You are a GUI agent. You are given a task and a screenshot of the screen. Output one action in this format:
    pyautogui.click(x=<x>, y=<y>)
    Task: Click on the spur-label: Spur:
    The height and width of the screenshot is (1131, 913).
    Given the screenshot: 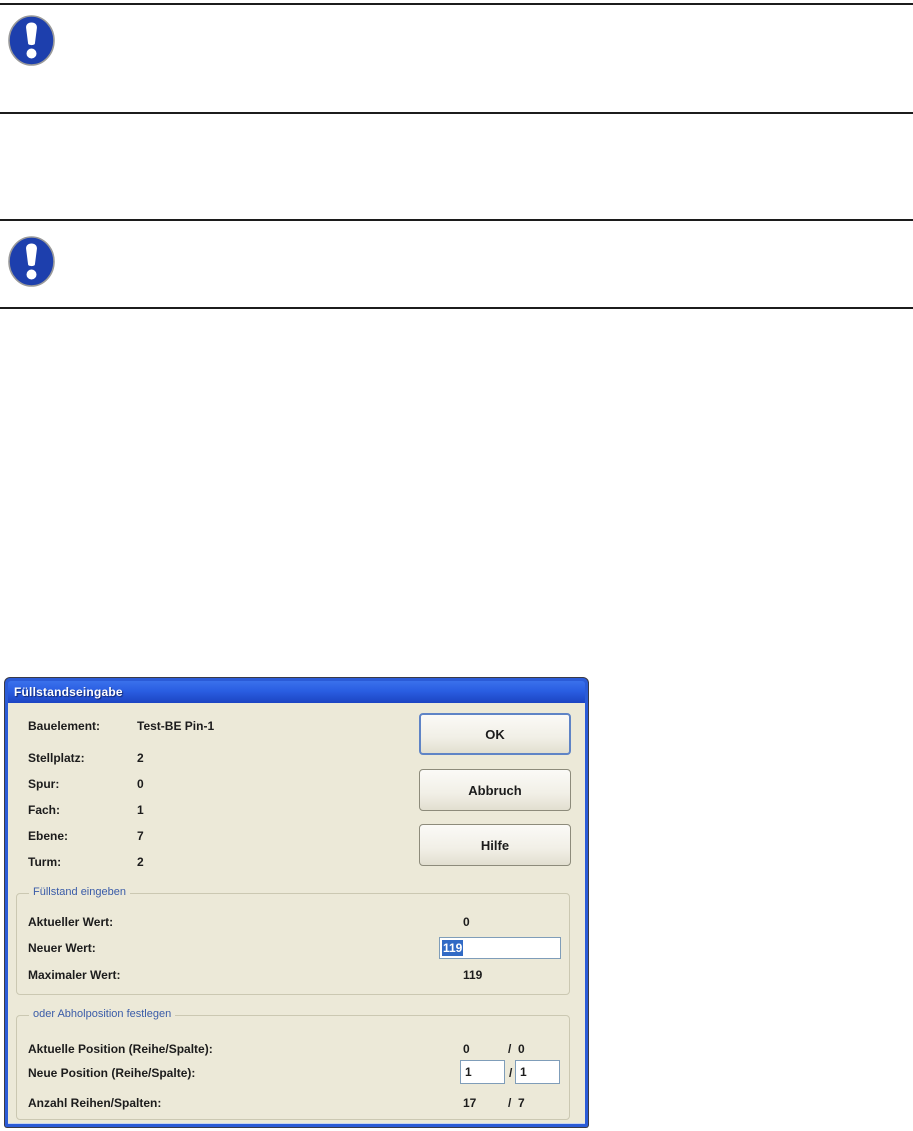 What is the action you would take?
    pyautogui.click(x=44, y=784)
    